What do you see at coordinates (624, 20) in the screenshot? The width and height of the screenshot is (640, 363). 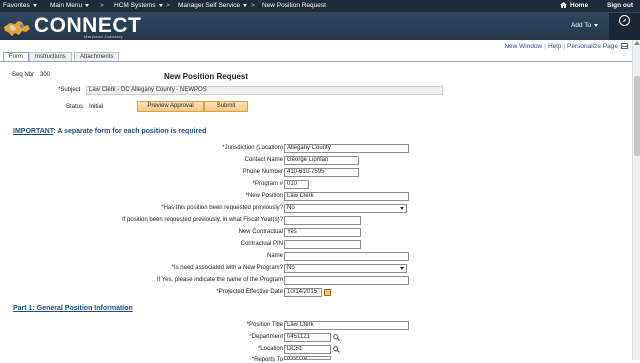 I see `compass-icon` at bounding box center [624, 20].